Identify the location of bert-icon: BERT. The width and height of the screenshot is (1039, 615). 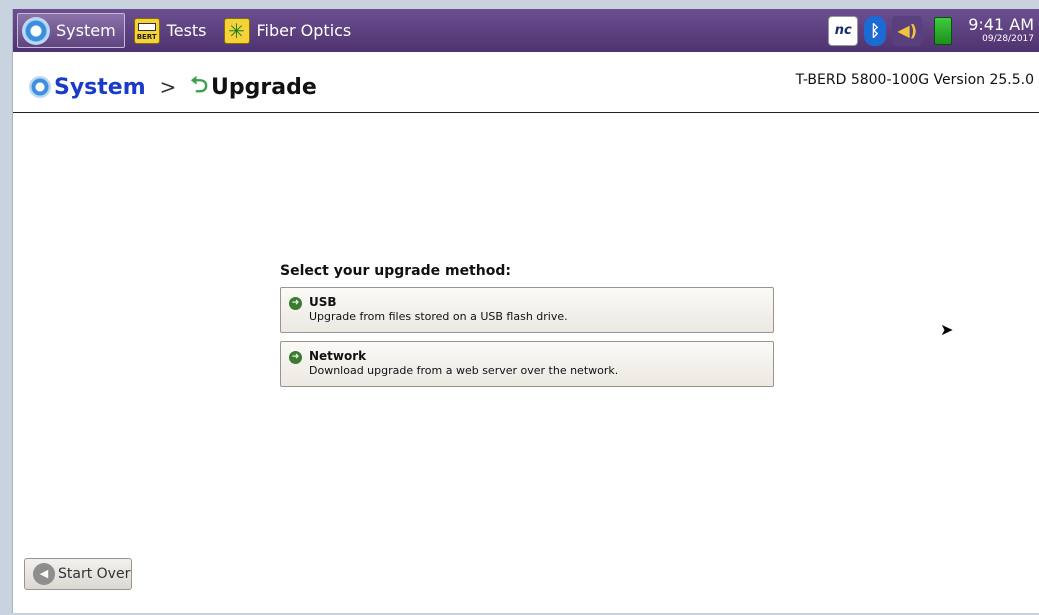
(147, 31).